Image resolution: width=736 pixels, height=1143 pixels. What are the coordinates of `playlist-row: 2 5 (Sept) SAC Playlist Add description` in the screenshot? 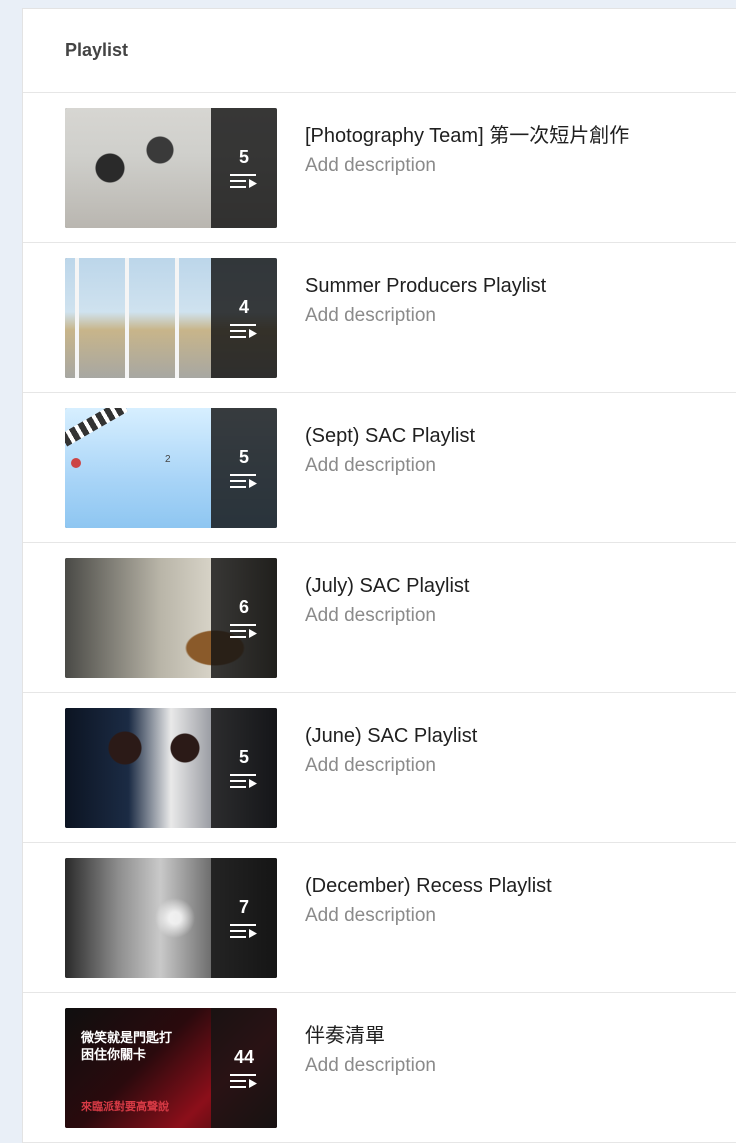 It's located at (379, 468).